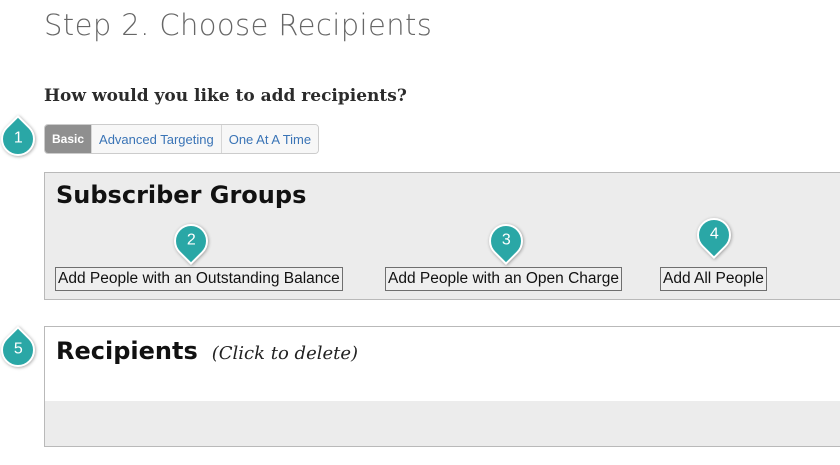  I want to click on subscriber-groups-heading: Subscriber Groups, so click(181, 195).